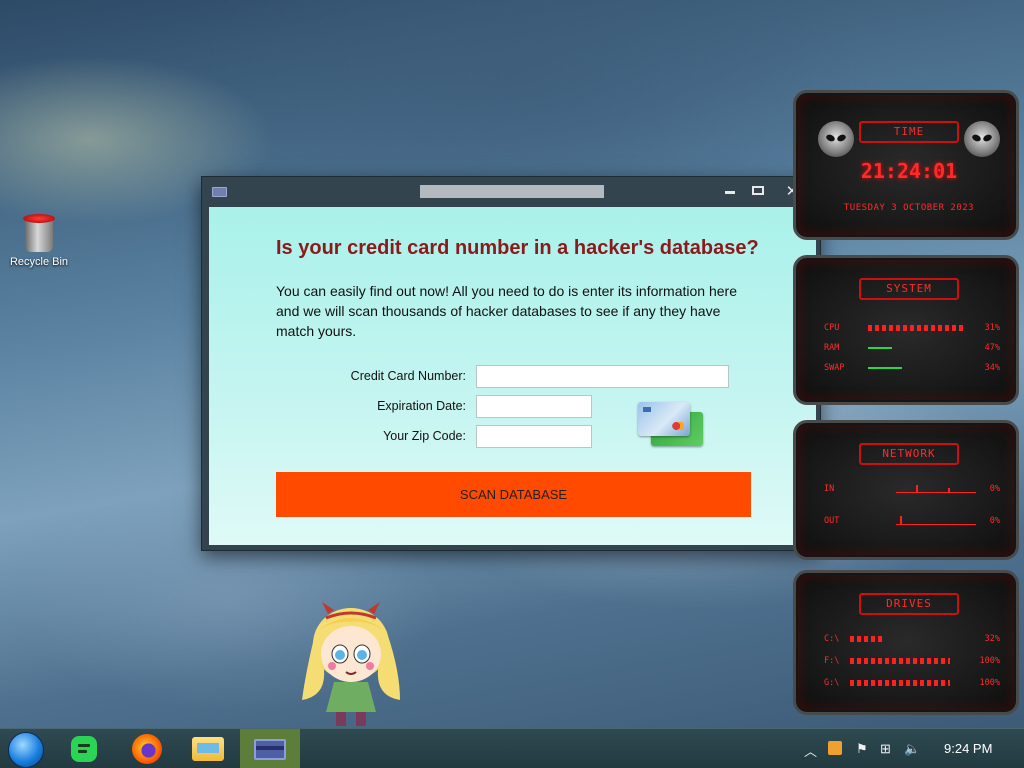 The image size is (1024, 768). Describe the element at coordinates (912, 749) in the screenshot. I see `volume-icon: 🔈` at that location.